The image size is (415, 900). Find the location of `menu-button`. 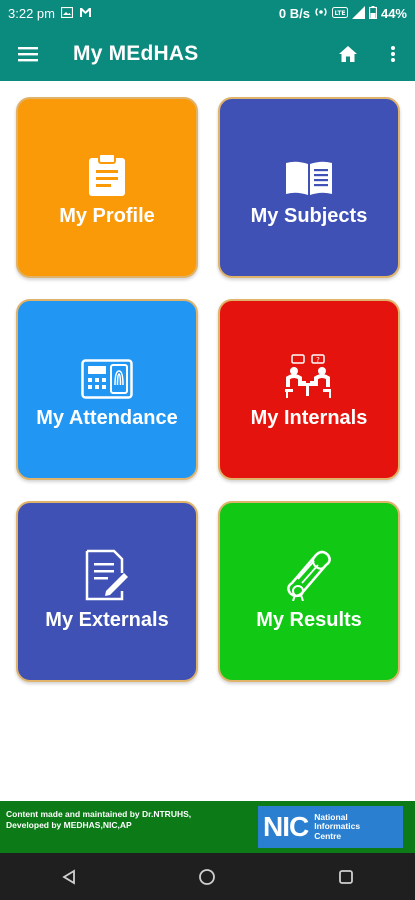

menu-button is located at coordinates (28, 54).